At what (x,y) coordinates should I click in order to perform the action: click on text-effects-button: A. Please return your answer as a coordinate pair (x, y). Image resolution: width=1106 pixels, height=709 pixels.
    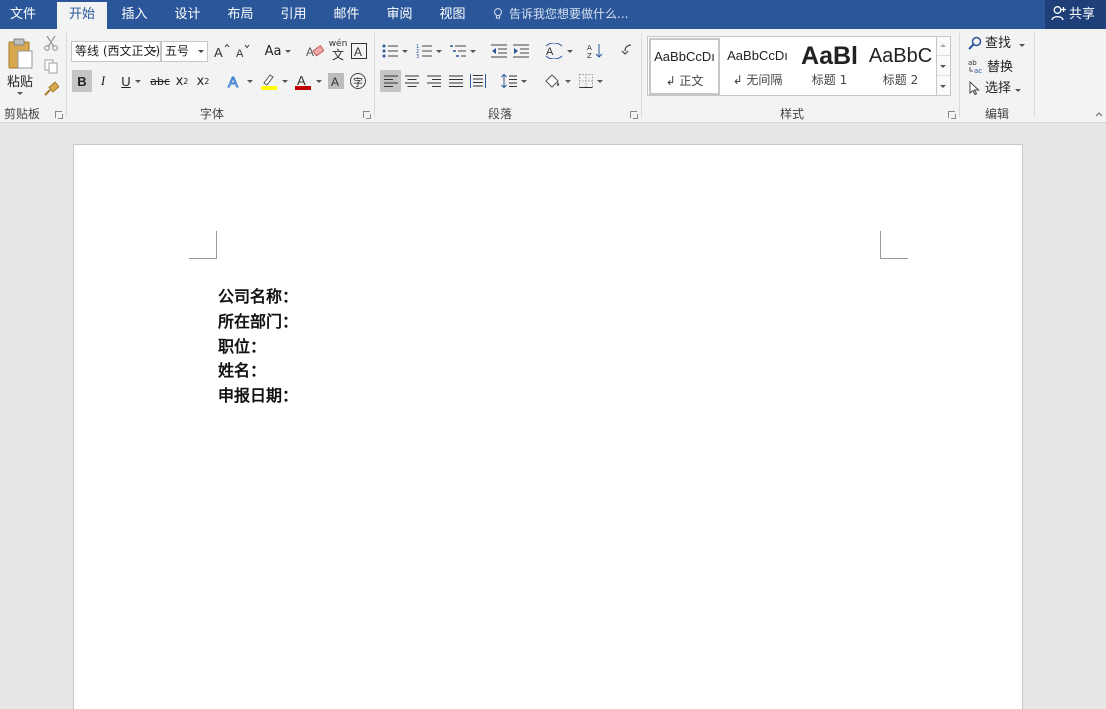
    Looking at the image, I should click on (240, 81).